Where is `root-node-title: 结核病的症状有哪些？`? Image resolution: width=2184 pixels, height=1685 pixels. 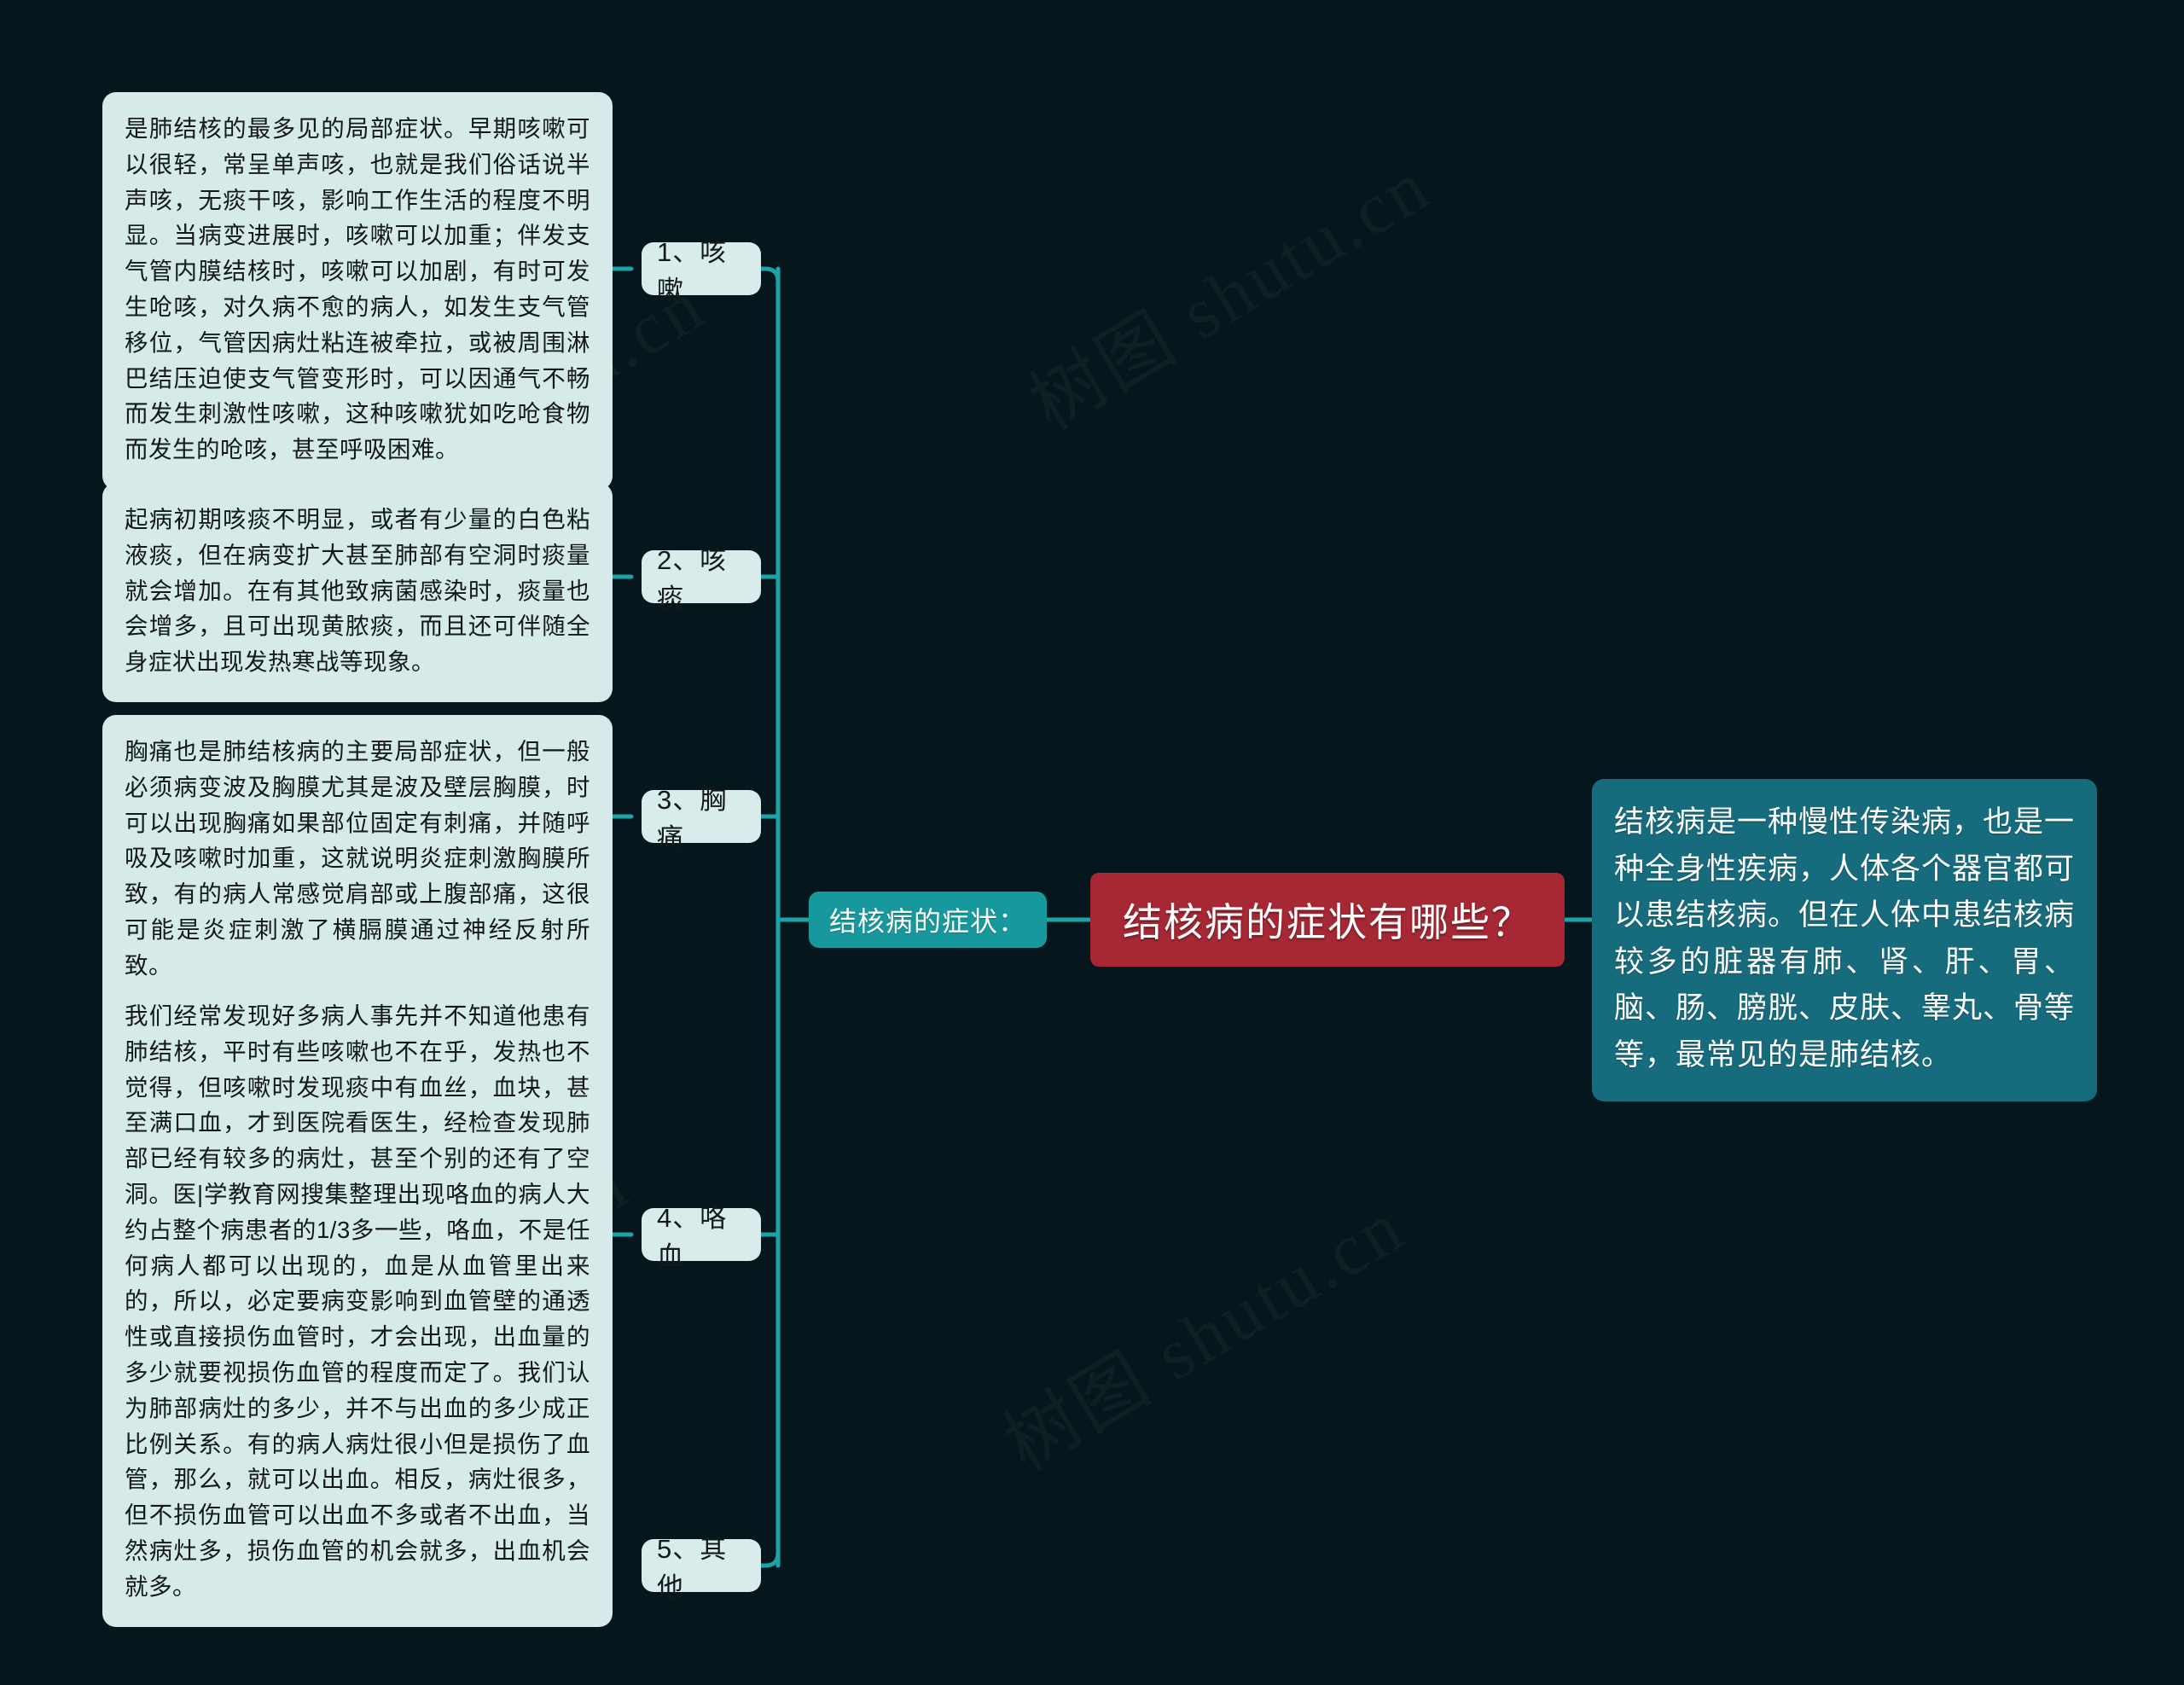
root-node-title: 结核病的症状有哪些？ is located at coordinates (1327, 920).